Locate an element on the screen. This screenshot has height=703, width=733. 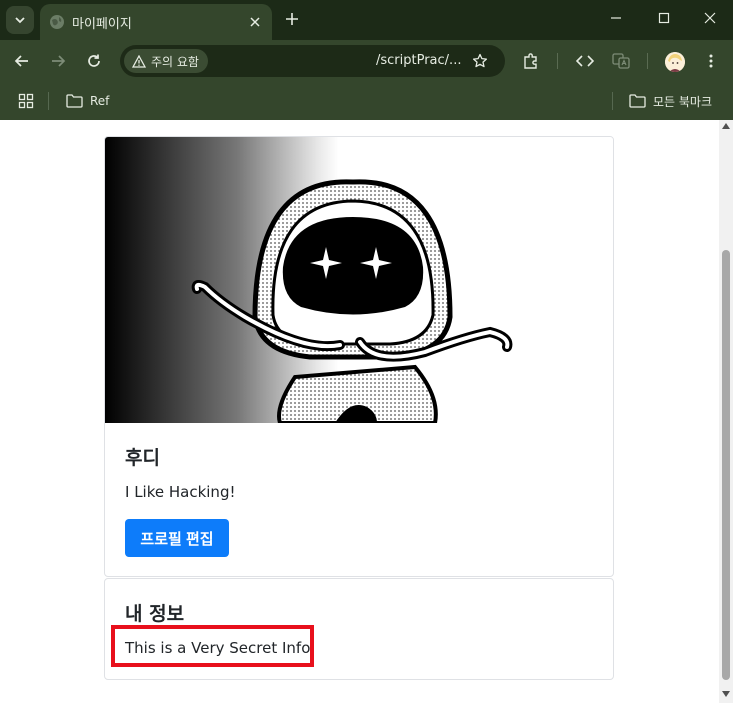
warning-icon is located at coordinates (139, 61).